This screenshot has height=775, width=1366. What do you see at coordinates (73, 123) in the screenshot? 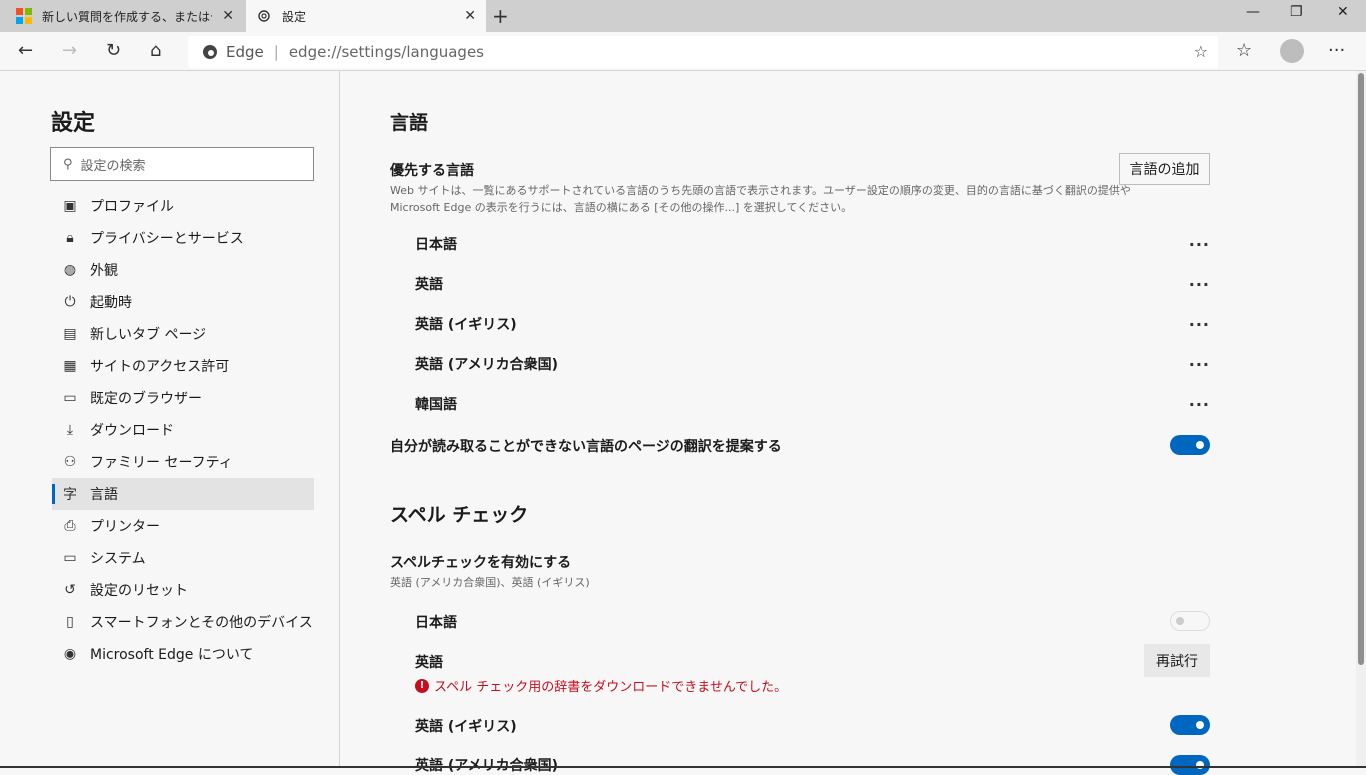
I see `page-title: 設定` at bounding box center [73, 123].